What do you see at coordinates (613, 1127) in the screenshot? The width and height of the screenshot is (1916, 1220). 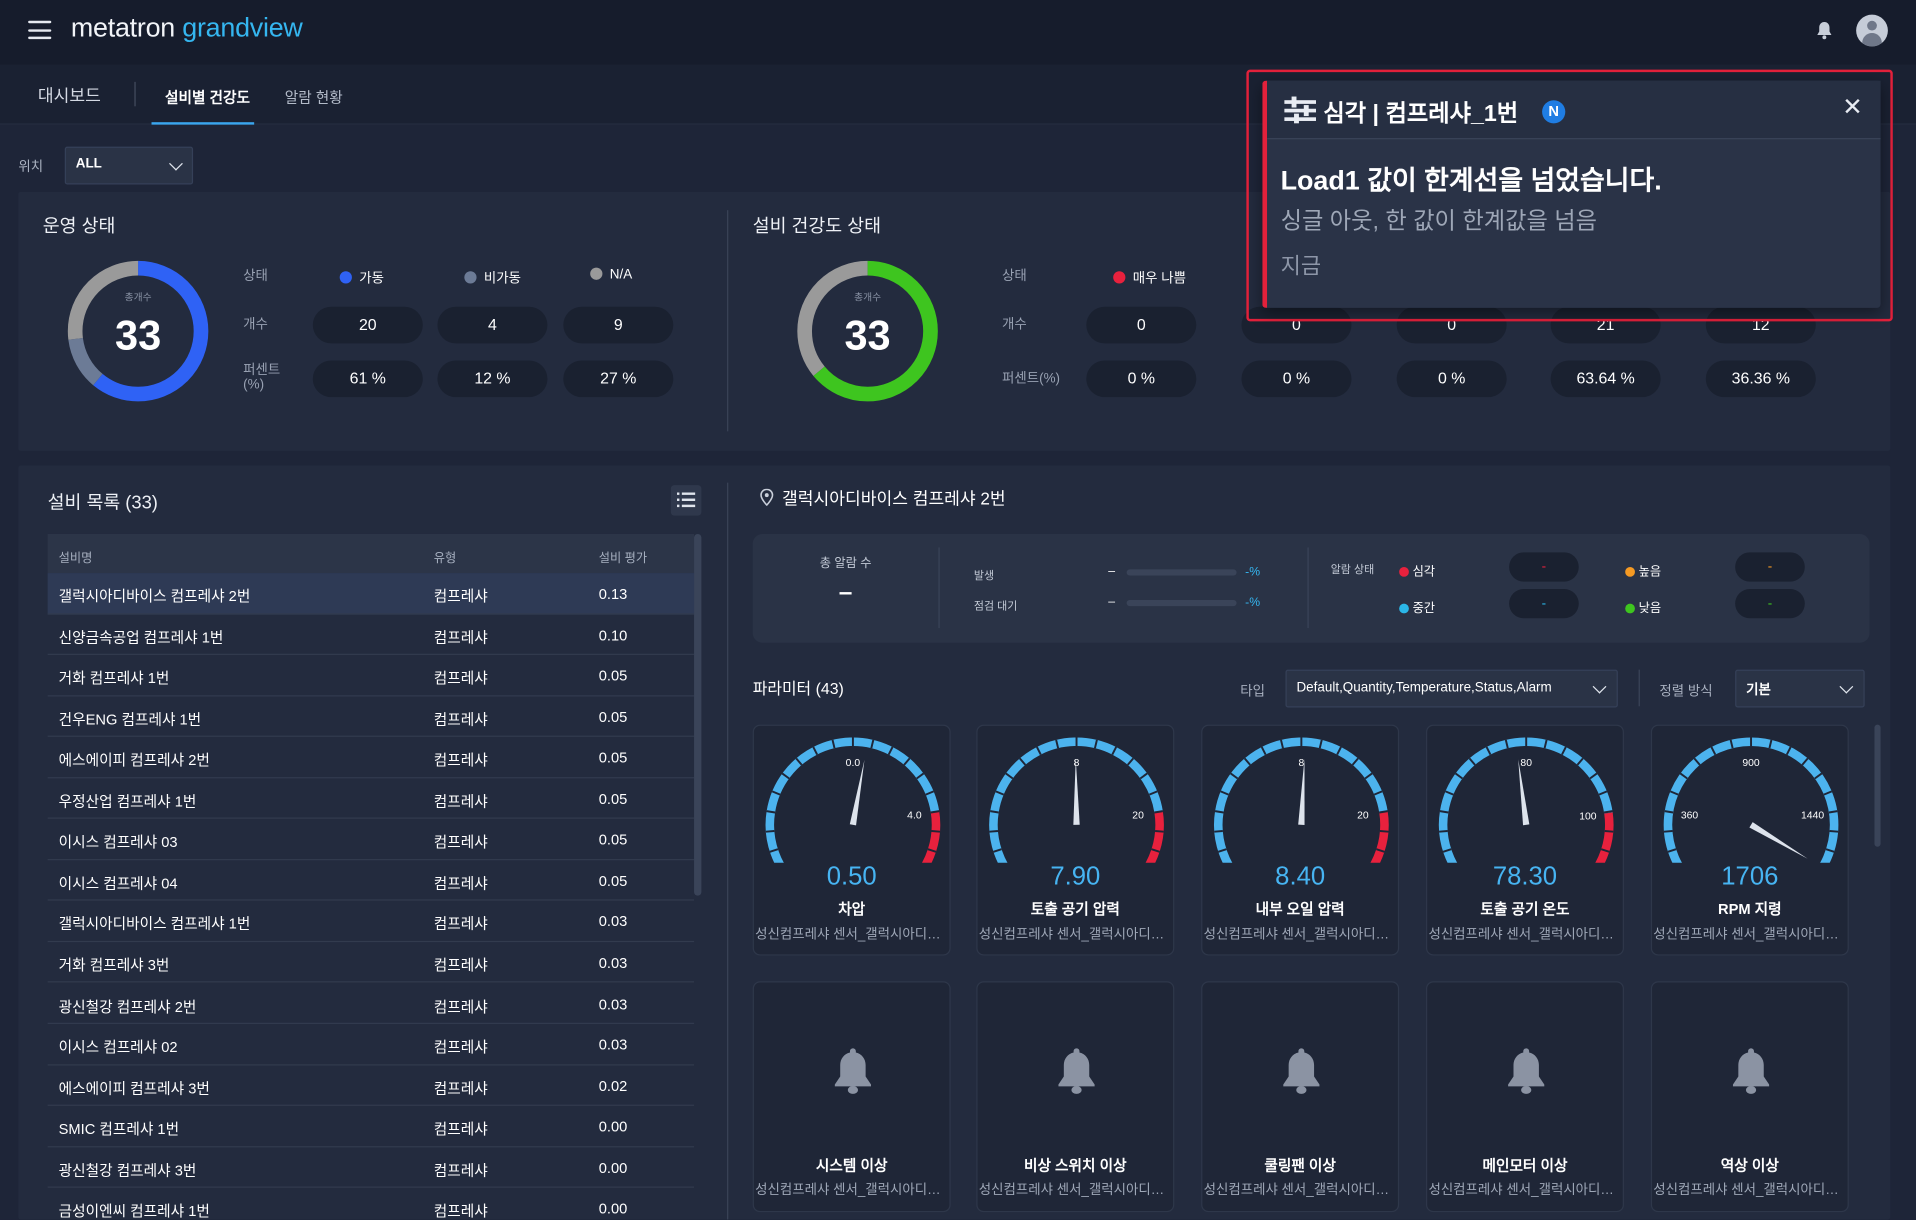 I see `equipment-score-cell: 0.00` at bounding box center [613, 1127].